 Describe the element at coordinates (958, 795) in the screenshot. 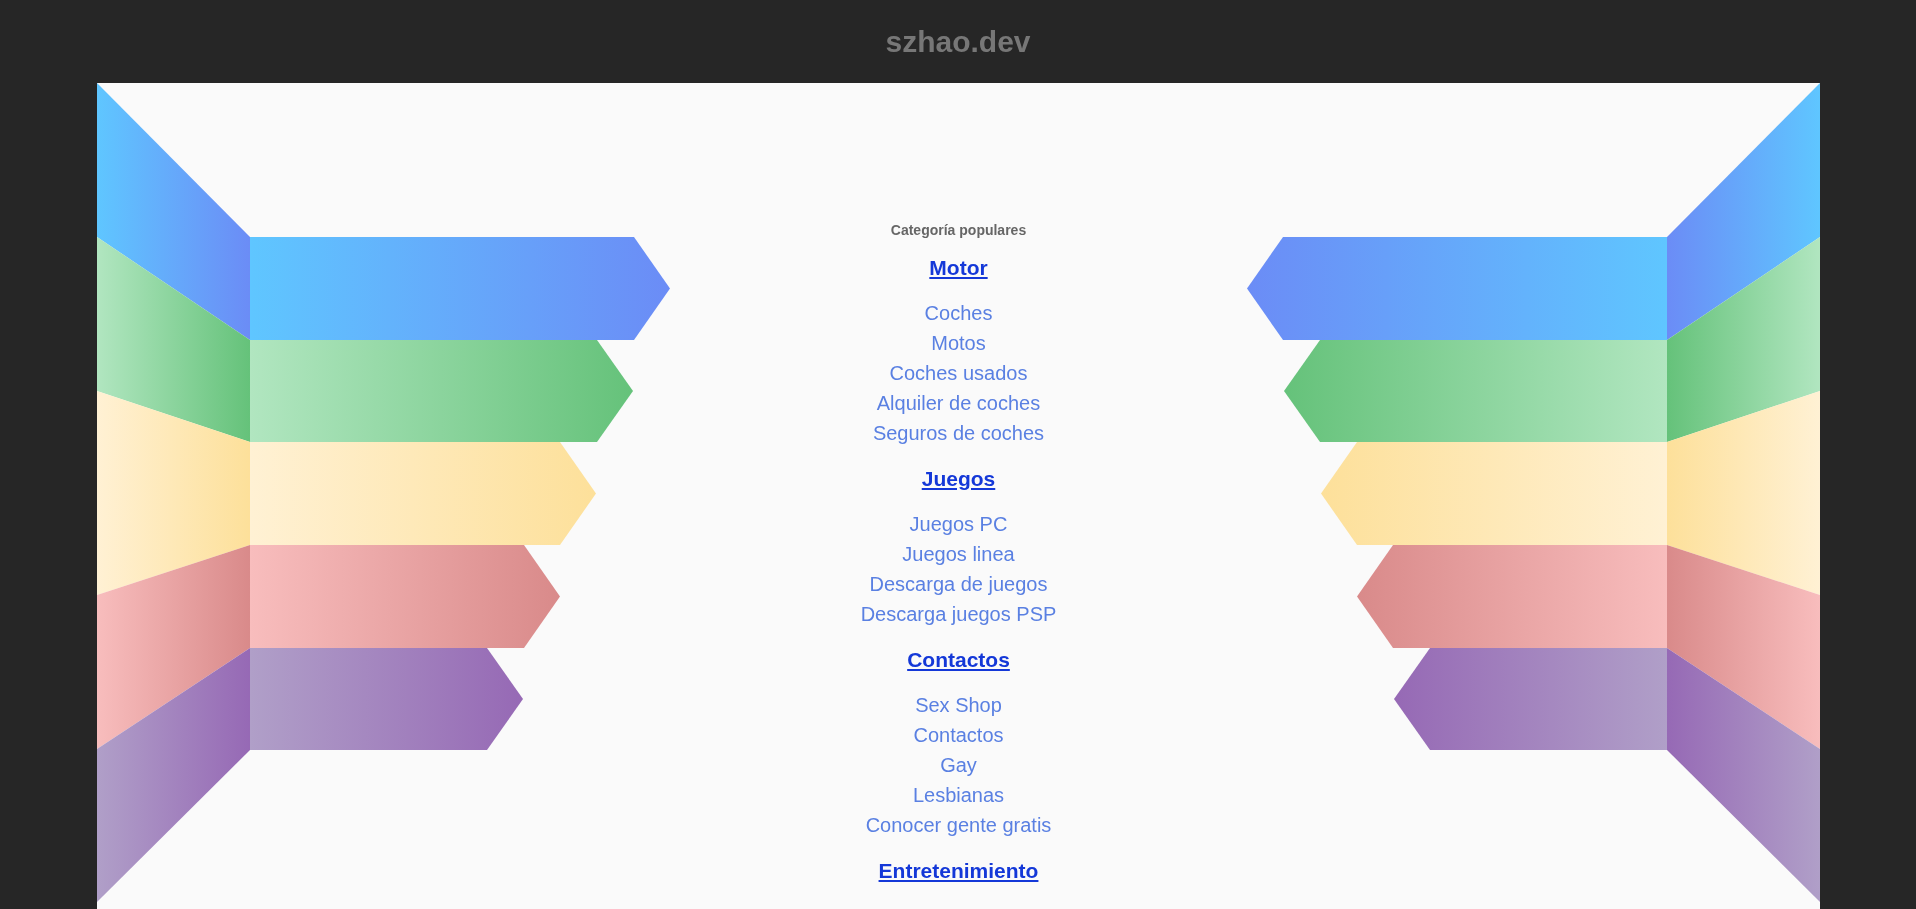

I see `search-link: Lesbianas` at that location.